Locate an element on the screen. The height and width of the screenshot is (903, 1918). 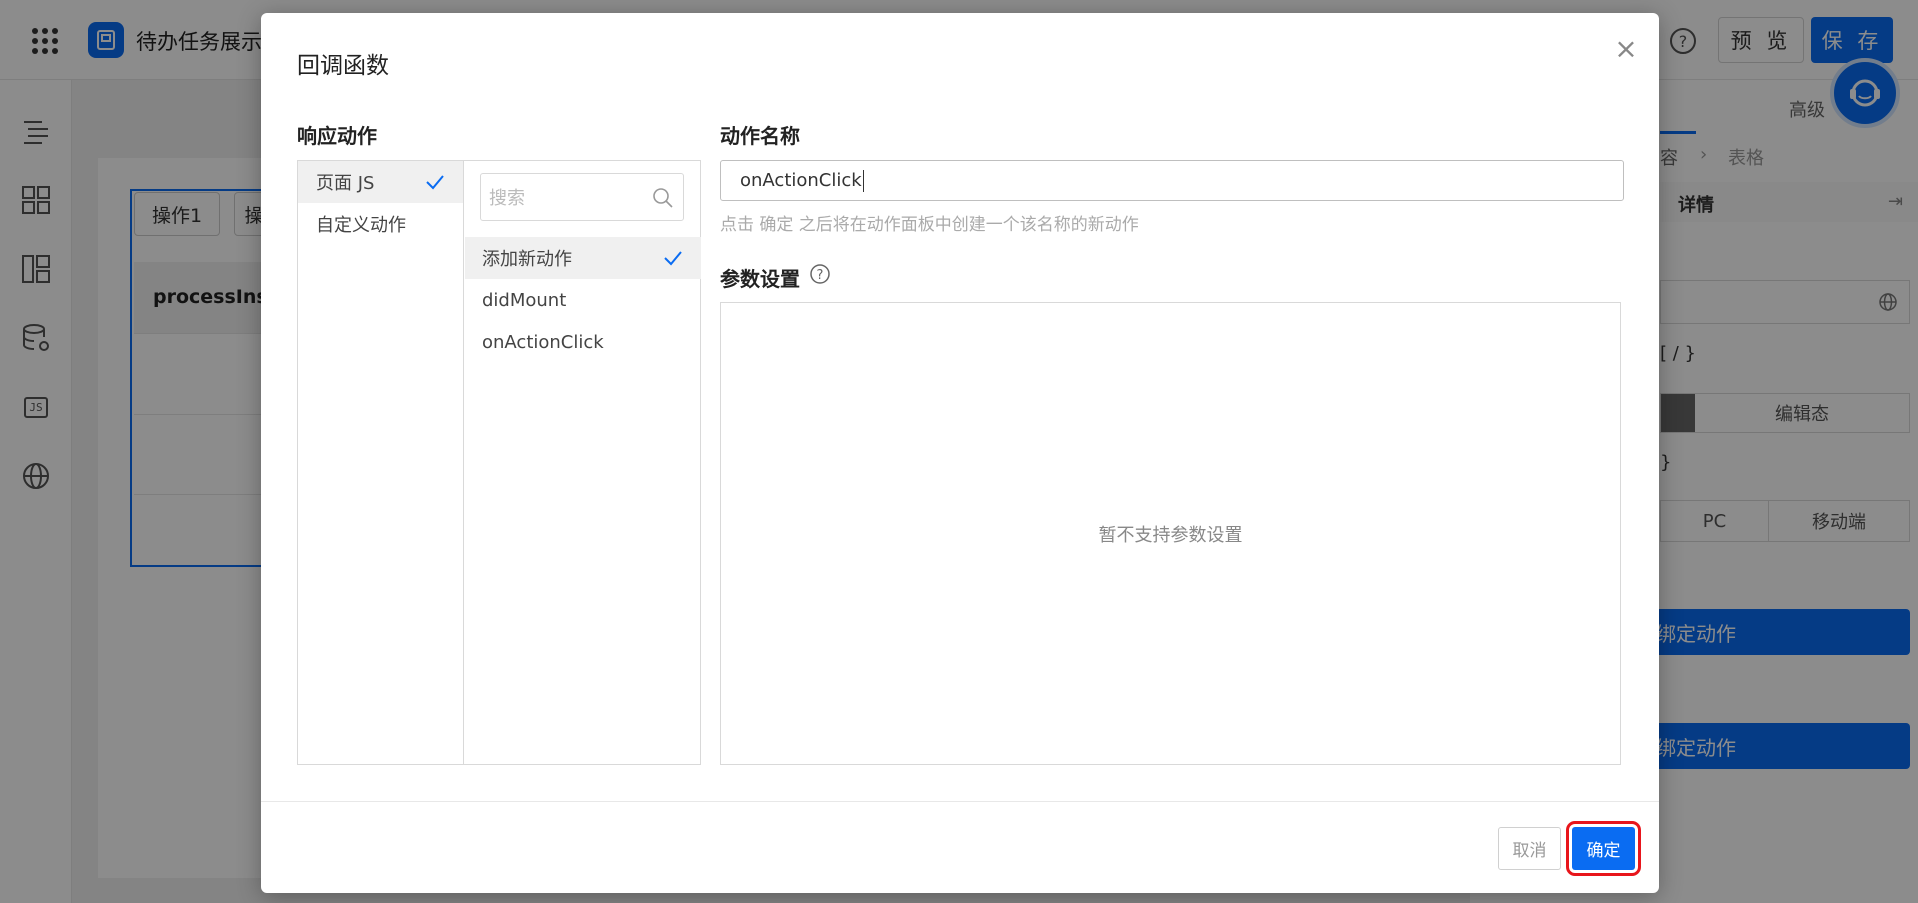
close-icon: × is located at coordinates (1626, 48).